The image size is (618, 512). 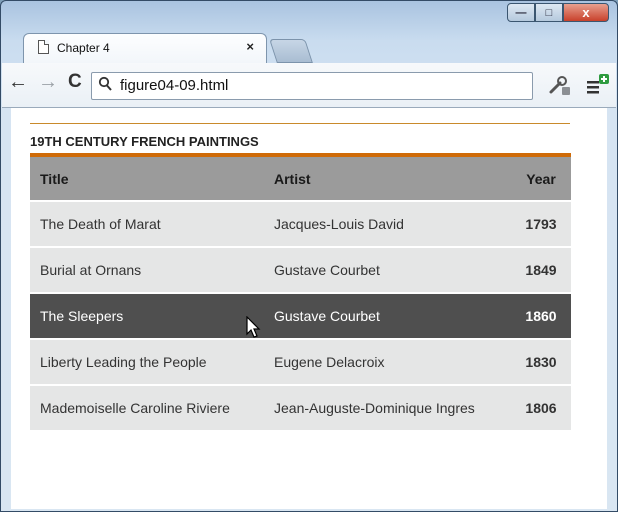 I want to click on back-button: ←, so click(x=18, y=82).